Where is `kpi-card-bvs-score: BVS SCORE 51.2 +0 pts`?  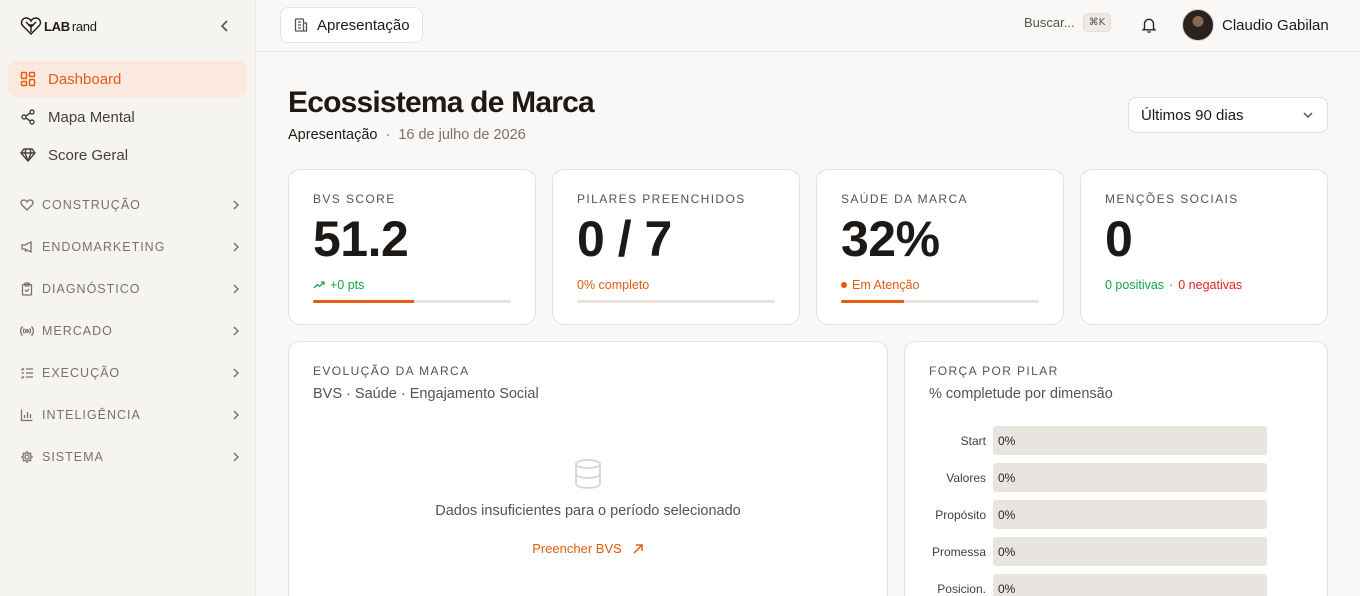 kpi-card-bvs-score: BVS SCORE 51.2 +0 pts is located at coordinates (412, 247).